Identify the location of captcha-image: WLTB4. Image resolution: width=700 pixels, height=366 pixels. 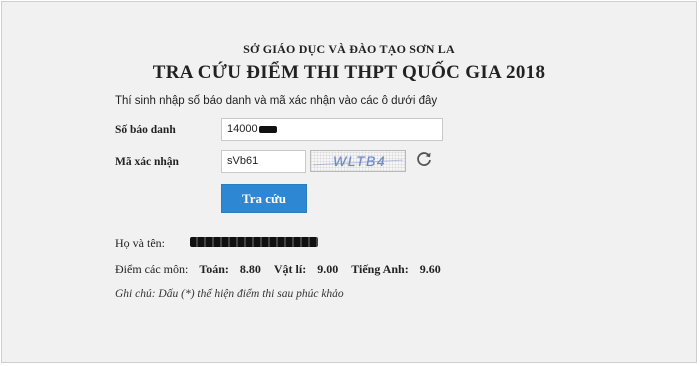
(358, 161).